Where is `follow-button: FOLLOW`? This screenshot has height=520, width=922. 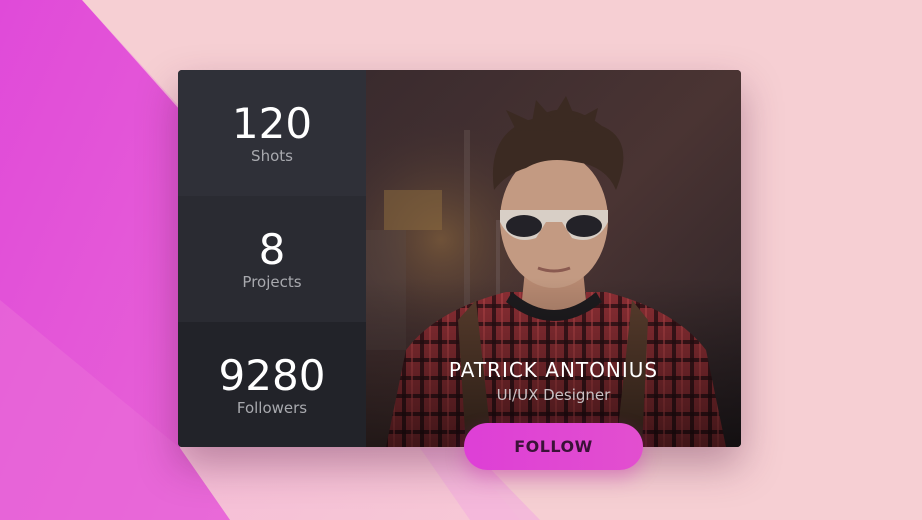 follow-button: FOLLOW is located at coordinates (553, 446).